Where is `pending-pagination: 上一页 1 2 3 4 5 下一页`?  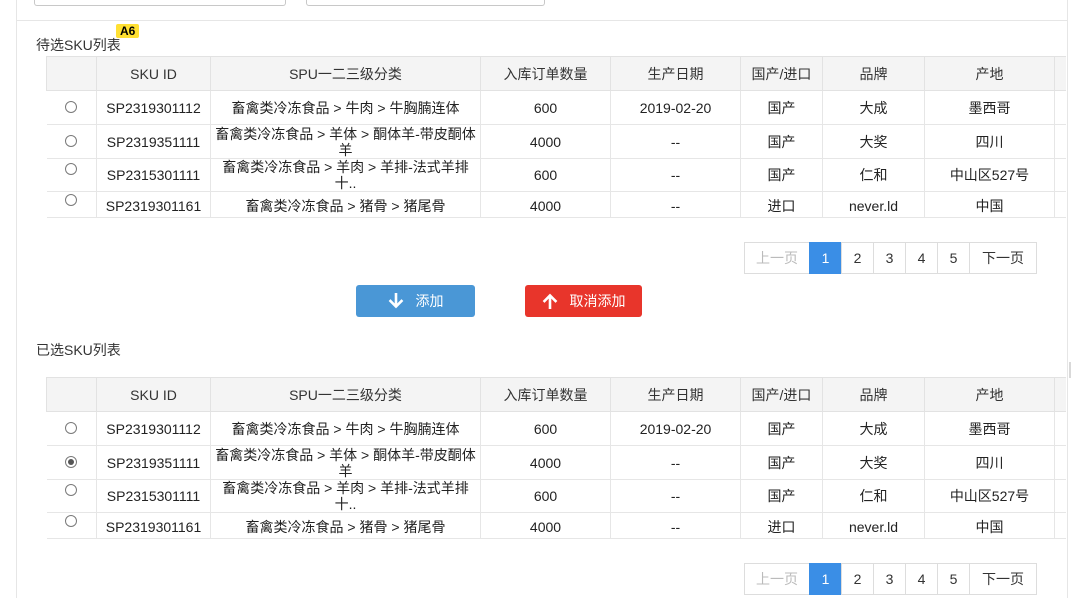
pending-pagination: 上一页 1 2 3 4 5 下一页 is located at coordinates (890, 258).